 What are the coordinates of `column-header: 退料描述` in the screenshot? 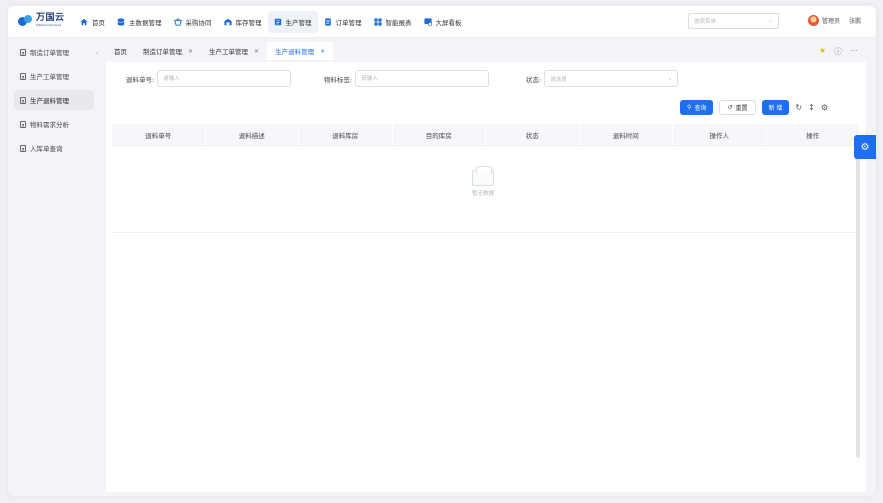 It's located at (252, 134).